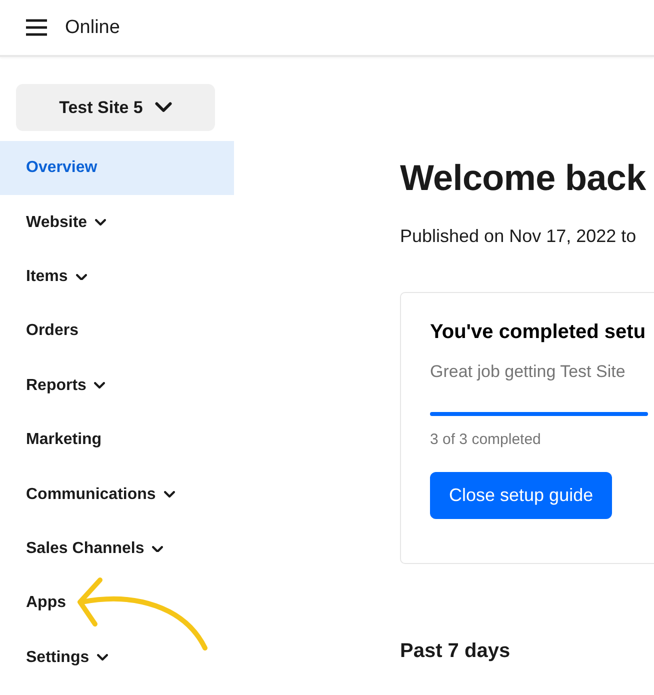  Describe the element at coordinates (486, 439) in the screenshot. I see `progress-text: 3 of 3 completed` at that location.